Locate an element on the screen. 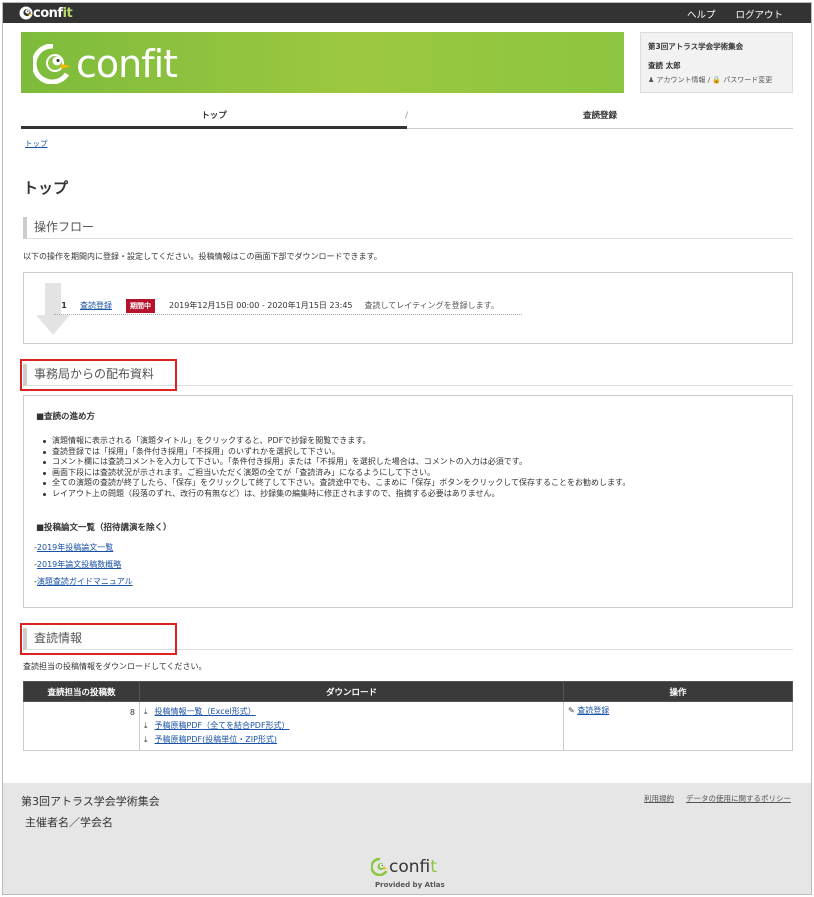 The image size is (814, 897). page-title: トップ is located at coordinates (46, 188).